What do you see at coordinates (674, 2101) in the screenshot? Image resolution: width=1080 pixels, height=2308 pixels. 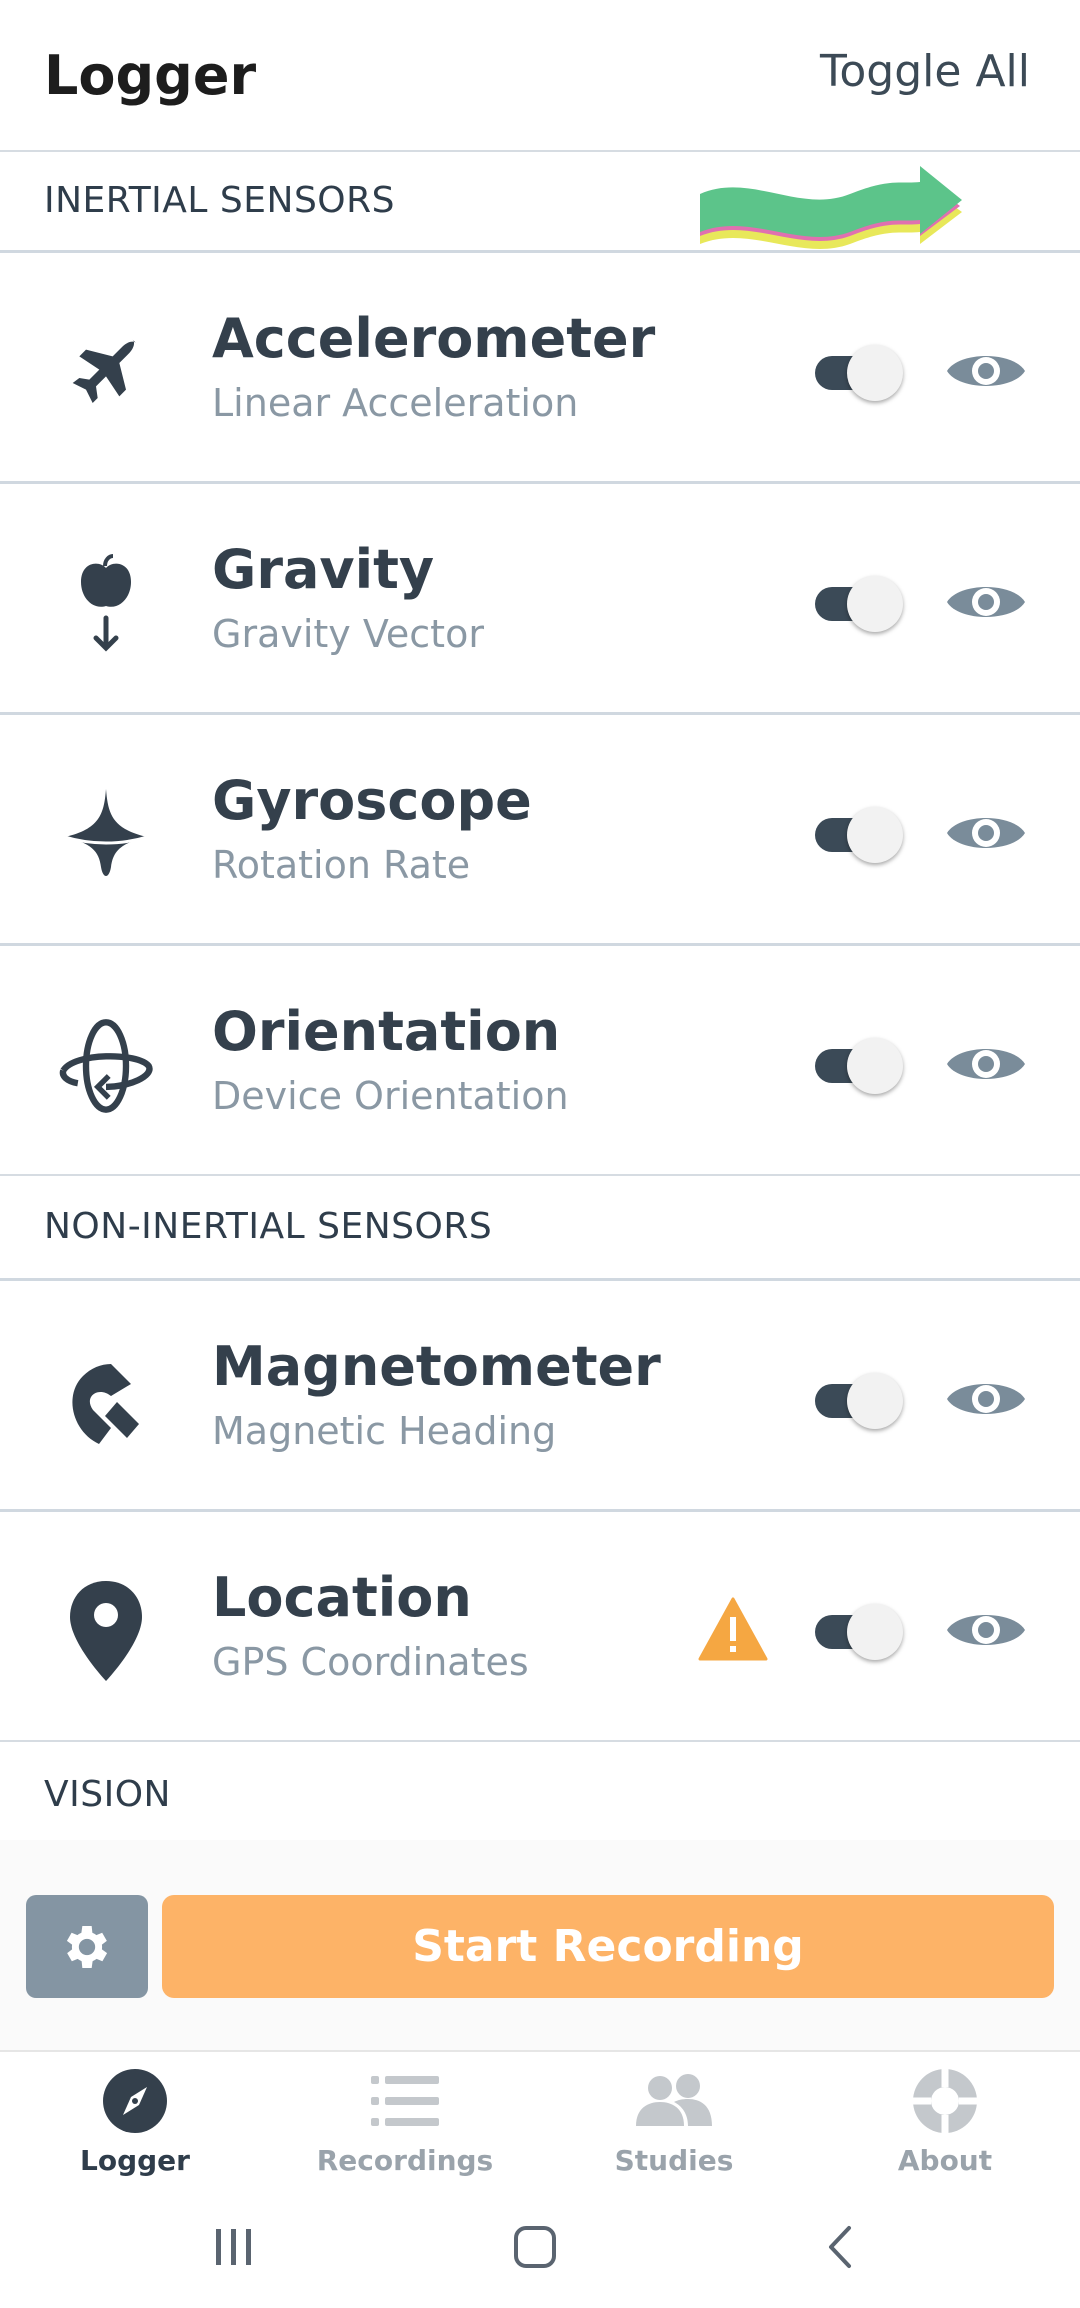 I see `users-icon` at bounding box center [674, 2101].